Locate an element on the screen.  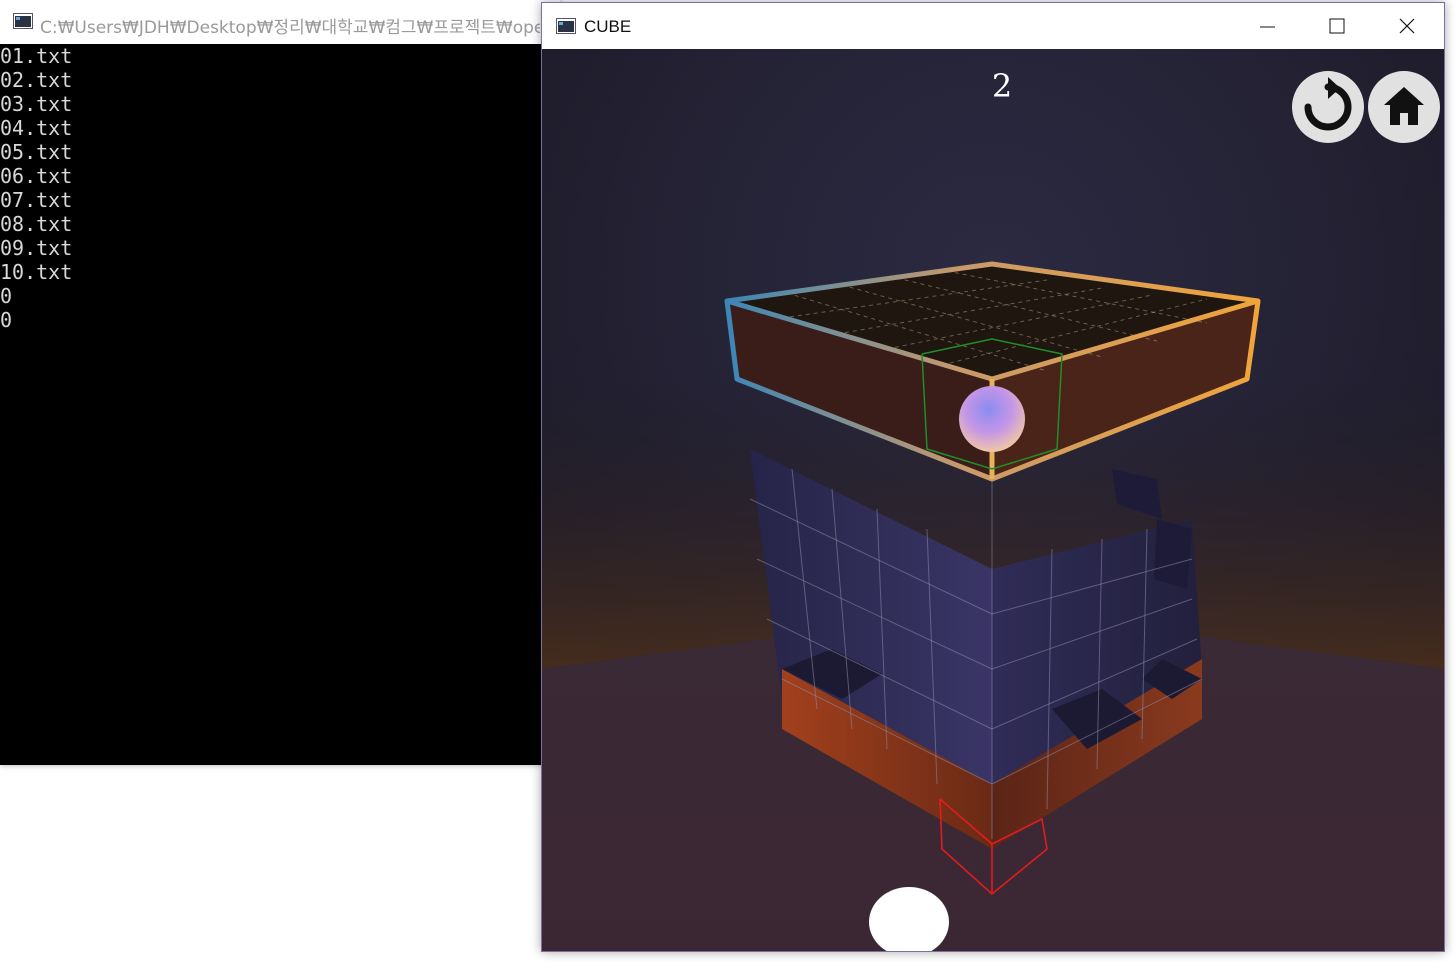
maximize-button is located at coordinates (1337, 26).